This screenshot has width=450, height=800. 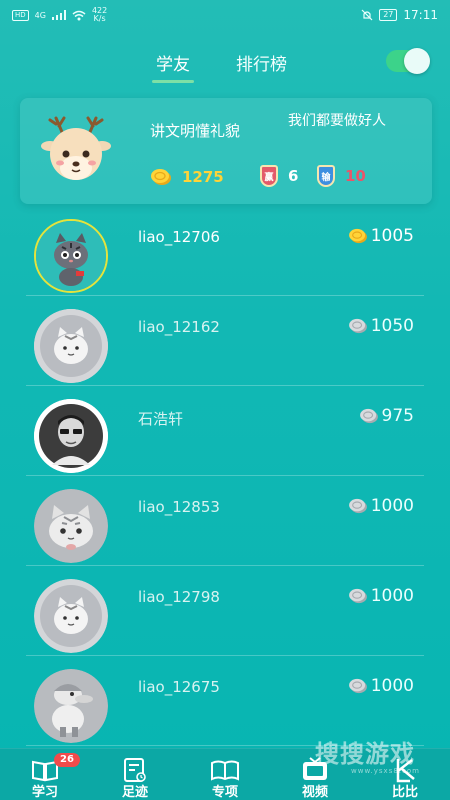 I want to click on wins-count: 6, so click(x=293, y=176).